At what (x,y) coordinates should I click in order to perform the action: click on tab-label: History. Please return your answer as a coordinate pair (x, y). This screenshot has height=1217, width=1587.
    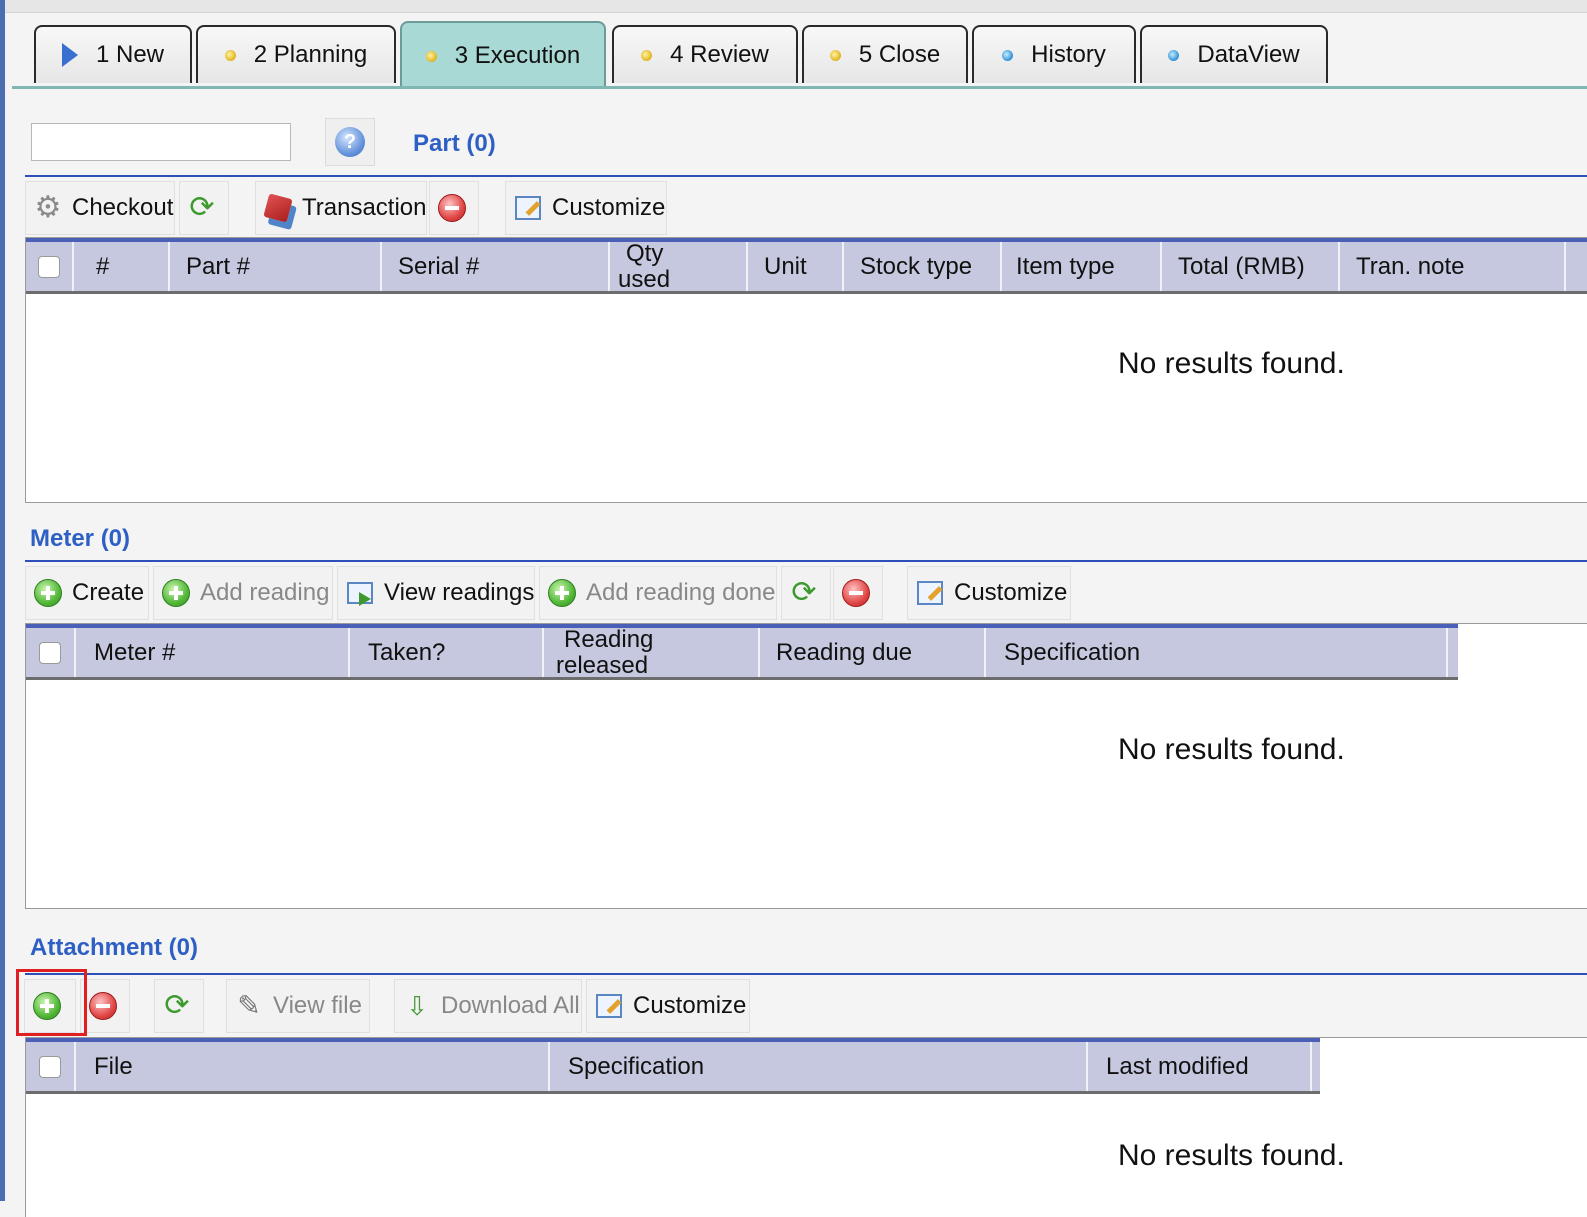
    Looking at the image, I should click on (1068, 54).